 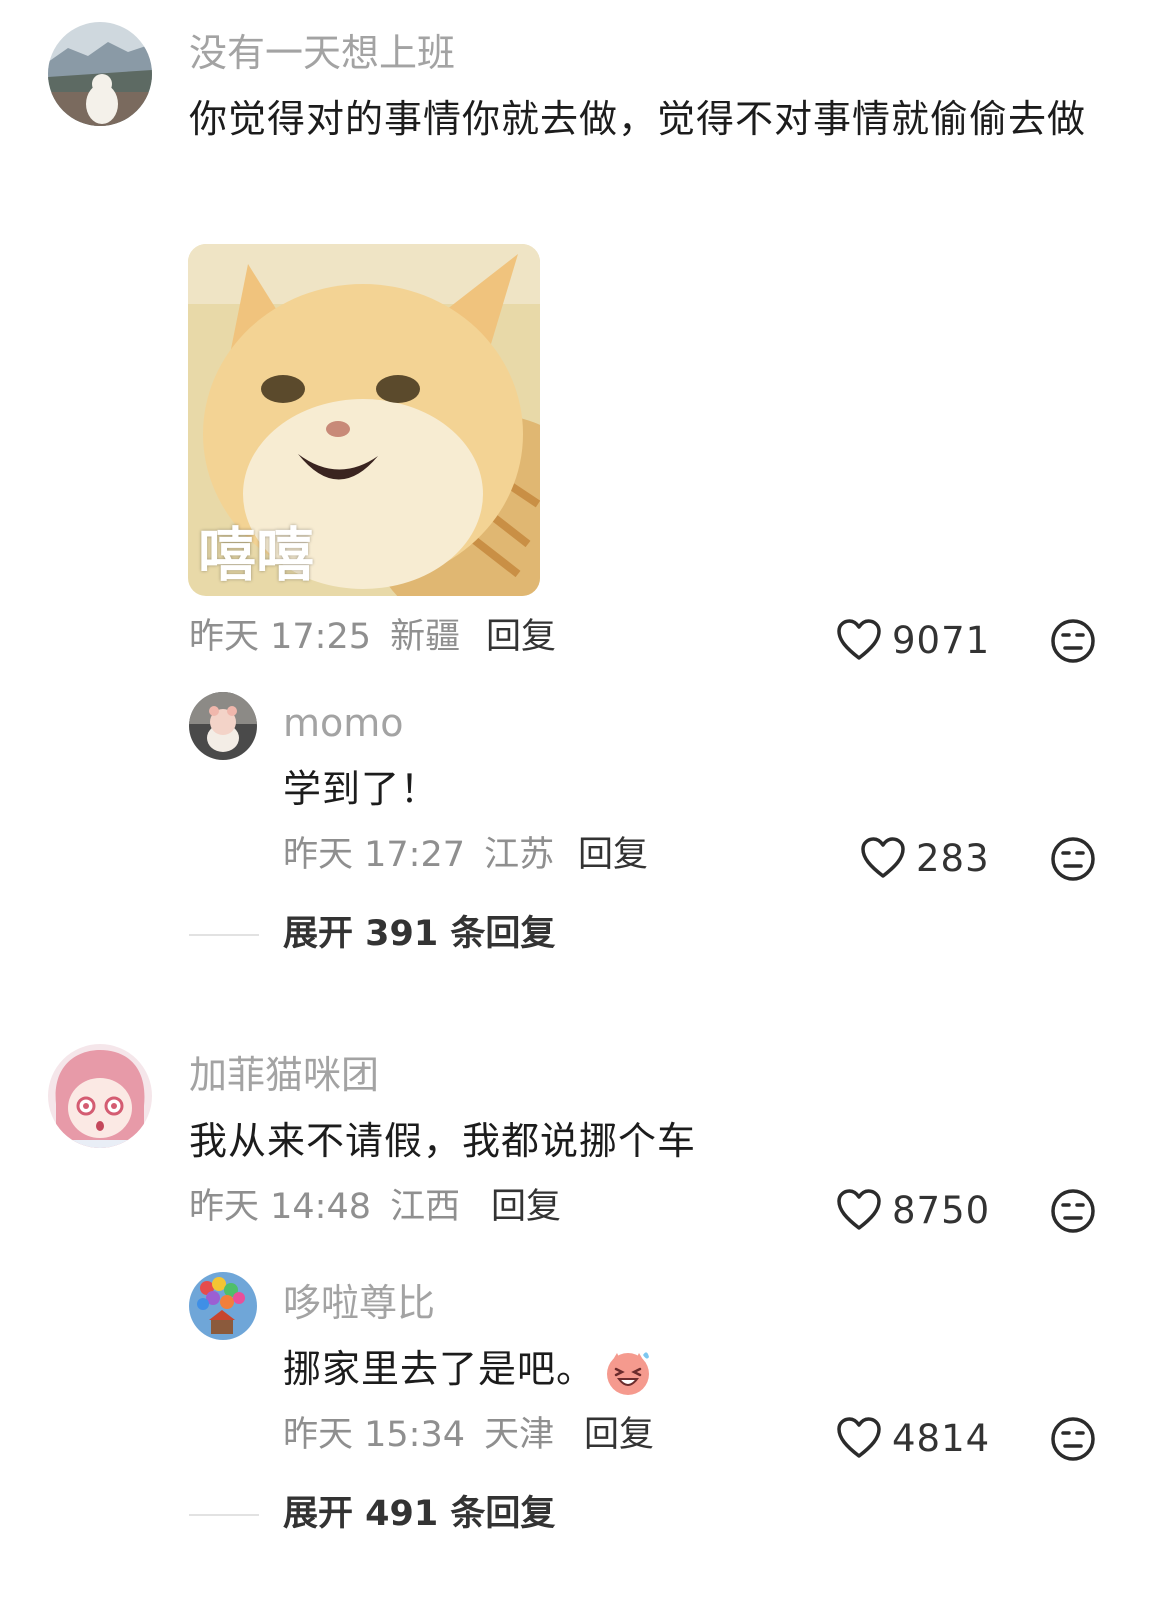 I want to click on reply-location: 天津, so click(x=519, y=1435).